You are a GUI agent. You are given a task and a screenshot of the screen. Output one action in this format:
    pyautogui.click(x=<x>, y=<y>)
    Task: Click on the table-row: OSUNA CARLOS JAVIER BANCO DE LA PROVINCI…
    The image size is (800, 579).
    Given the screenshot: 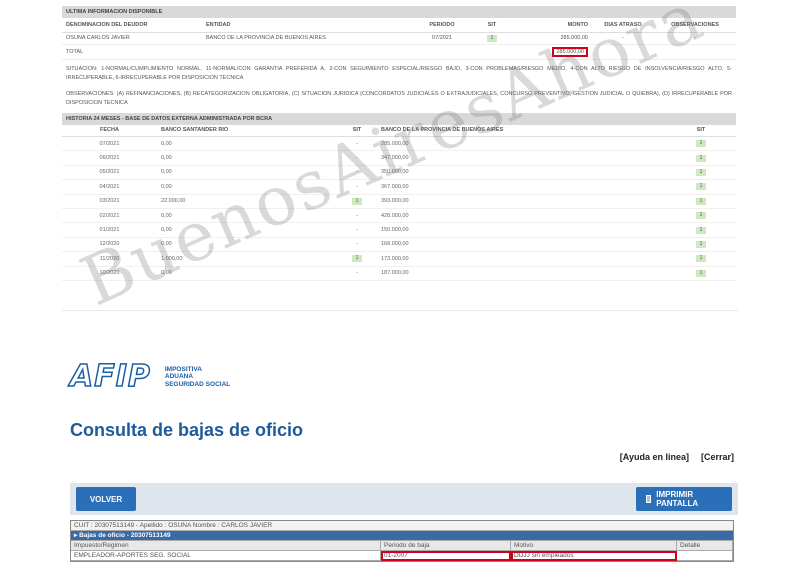 What is the action you would take?
    pyautogui.click(x=399, y=38)
    